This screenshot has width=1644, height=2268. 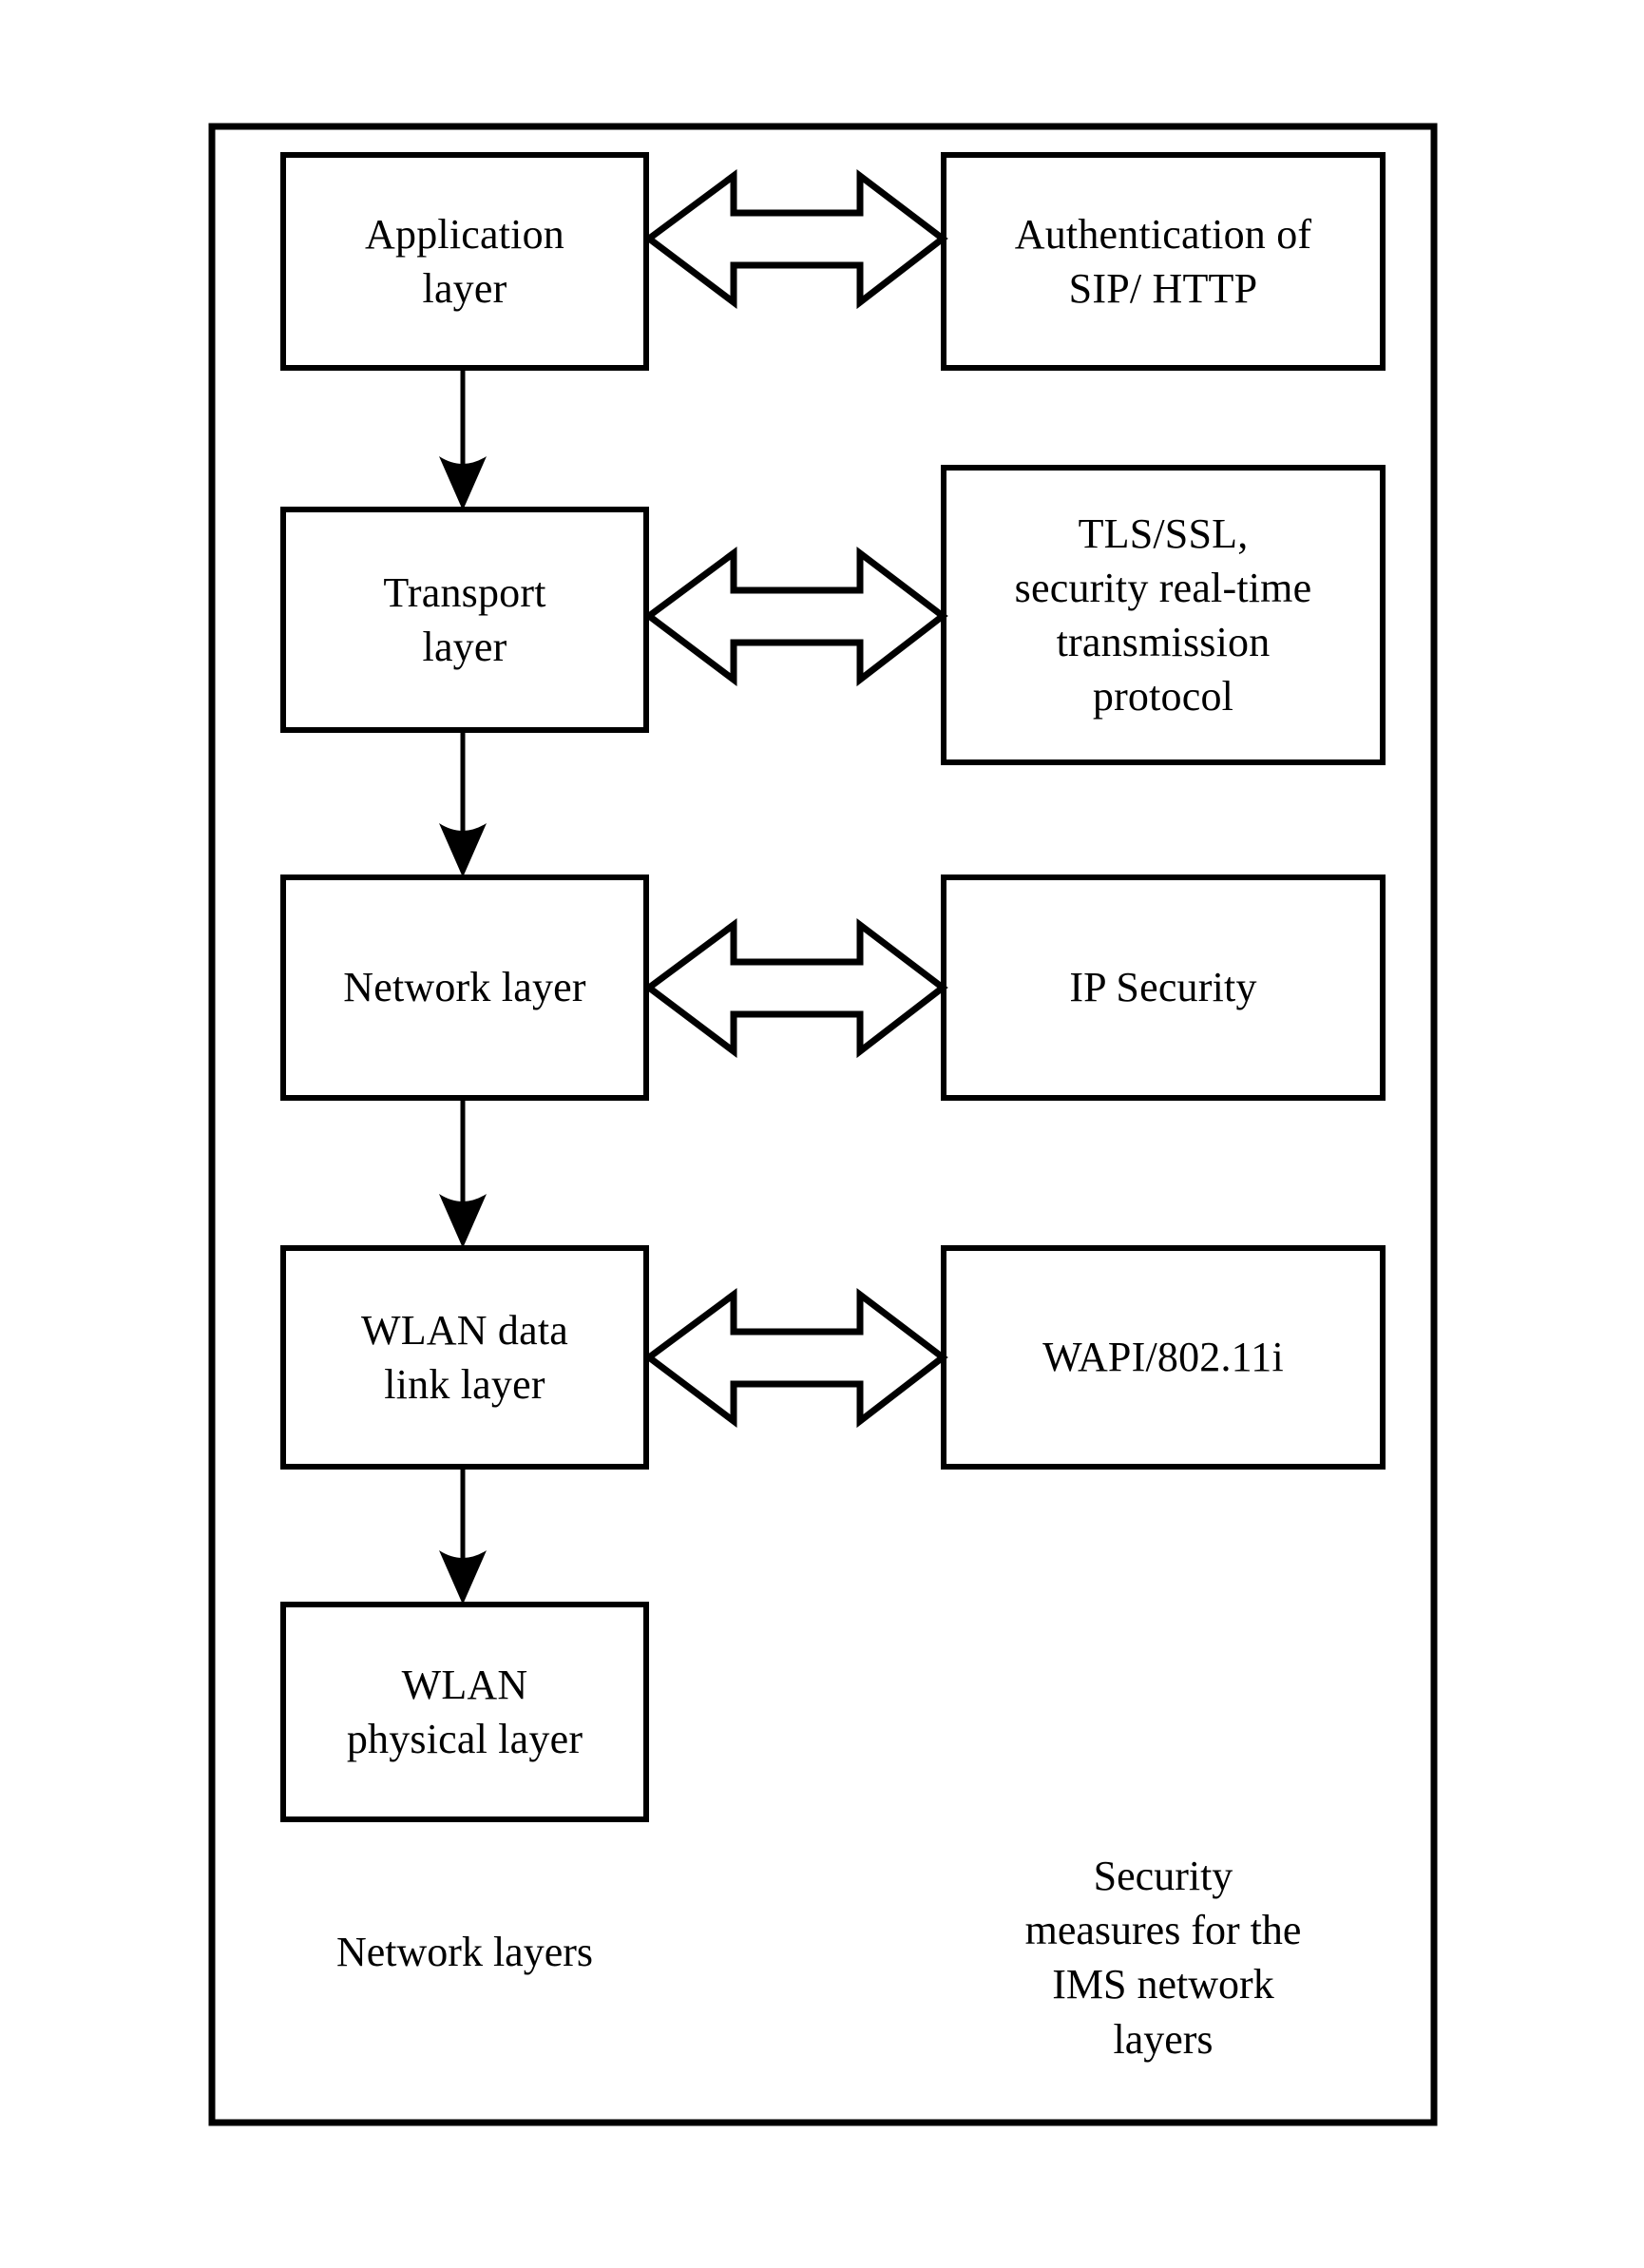 I want to click on label-transport-layer: Transport layer, so click(x=465, y=619).